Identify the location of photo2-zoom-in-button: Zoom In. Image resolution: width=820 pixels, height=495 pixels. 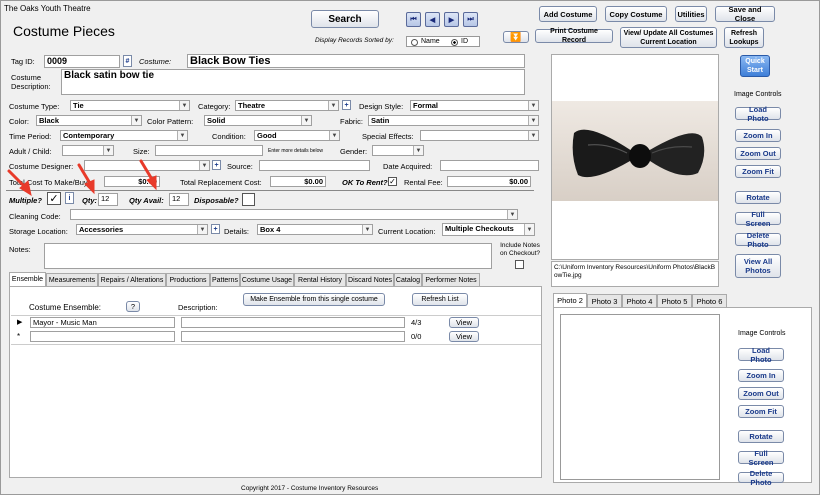
(761, 375).